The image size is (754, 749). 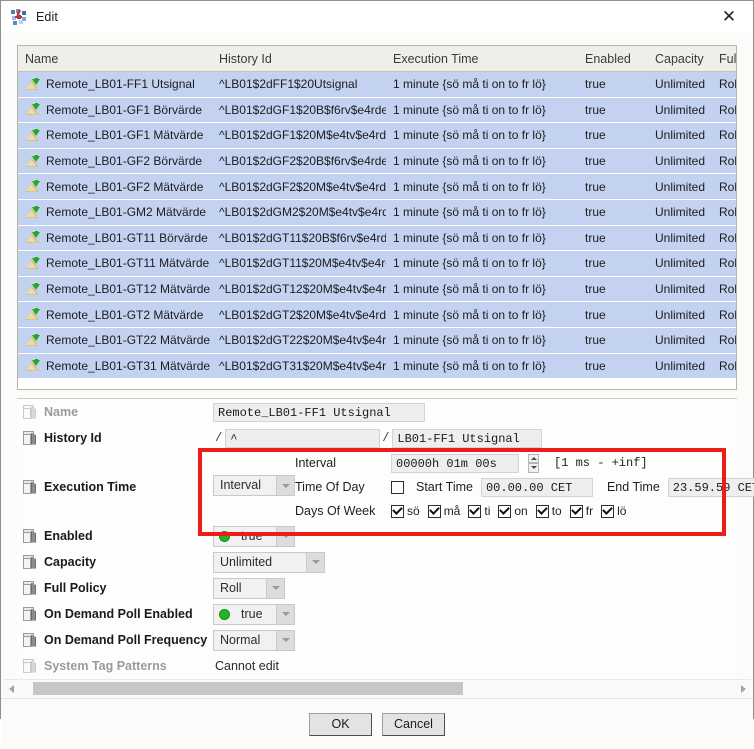 I want to click on cell-name: Remote_LB01-GF2 Börvärde, so click(x=115, y=161).